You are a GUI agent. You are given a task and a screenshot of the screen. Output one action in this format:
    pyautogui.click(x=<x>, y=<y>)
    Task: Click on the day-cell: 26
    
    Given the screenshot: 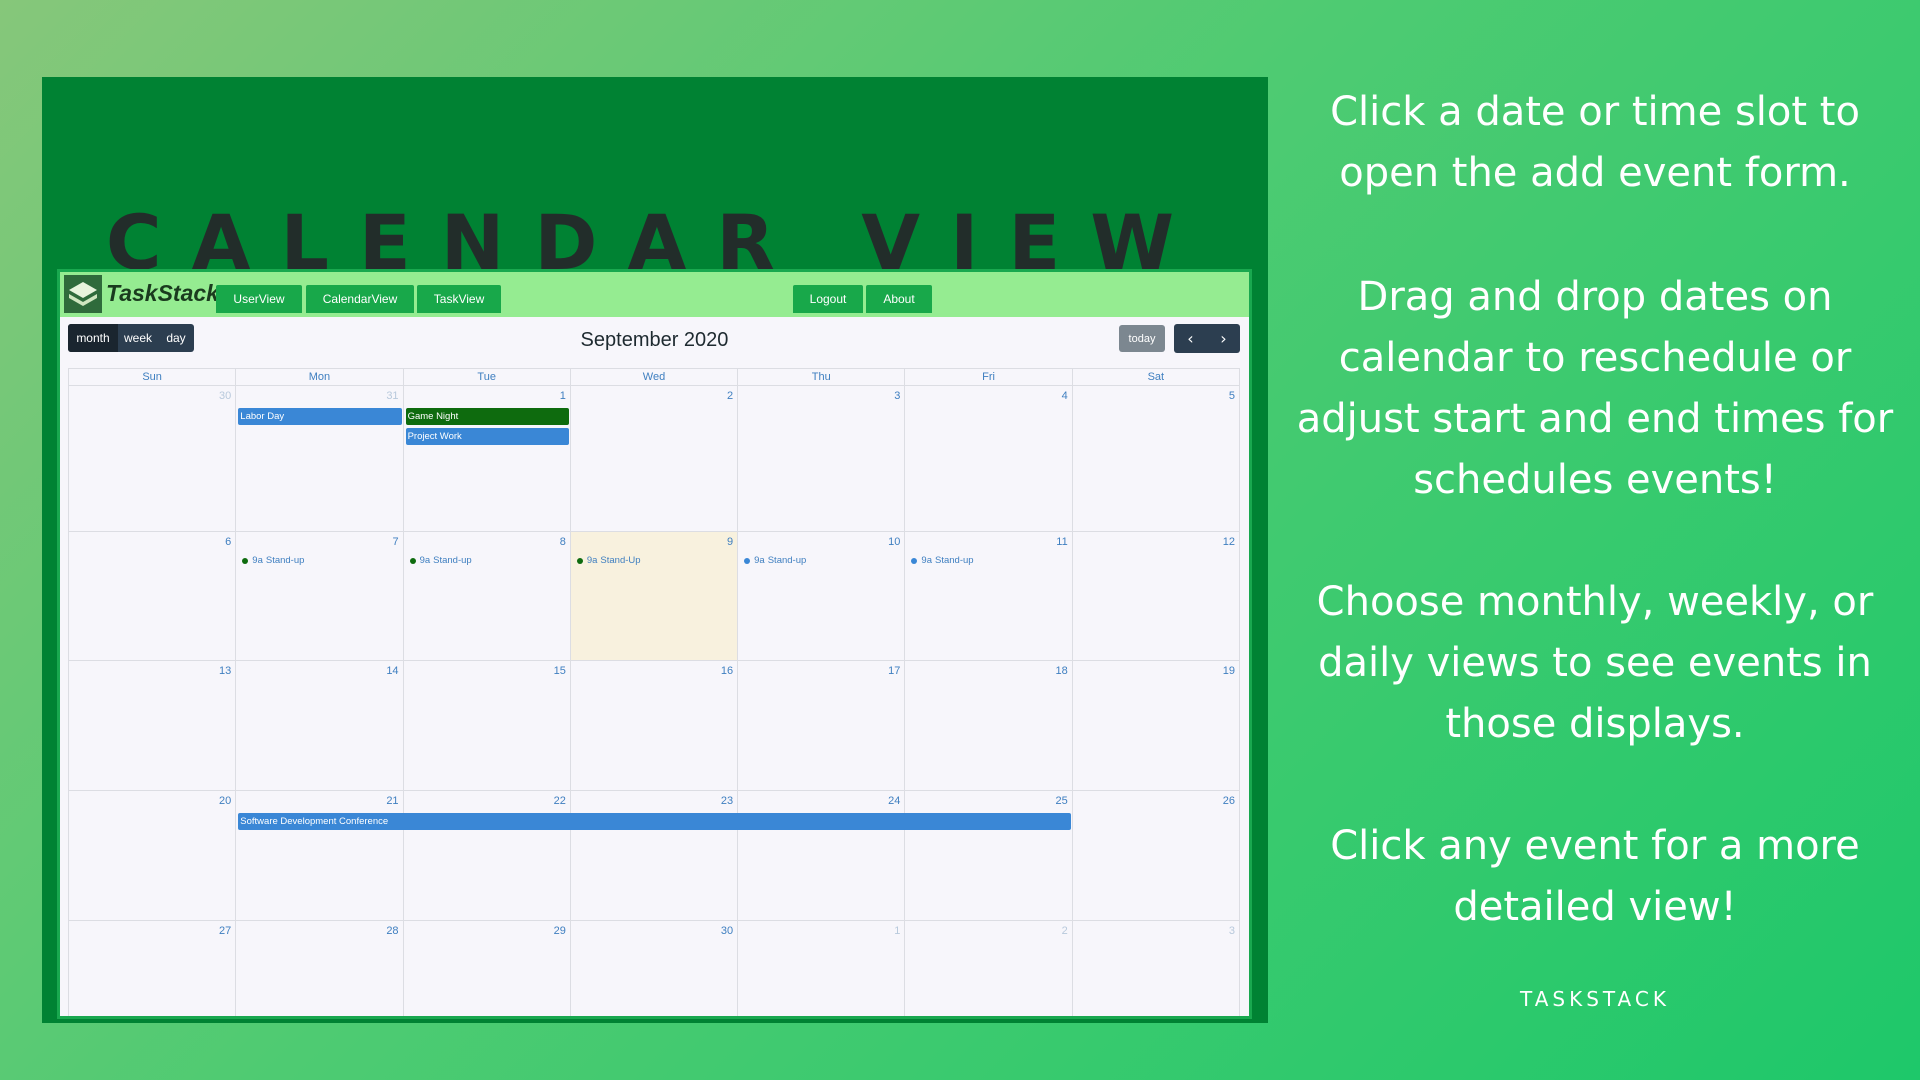 What is the action you would take?
    pyautogui.click(x=1156, y=856)
    